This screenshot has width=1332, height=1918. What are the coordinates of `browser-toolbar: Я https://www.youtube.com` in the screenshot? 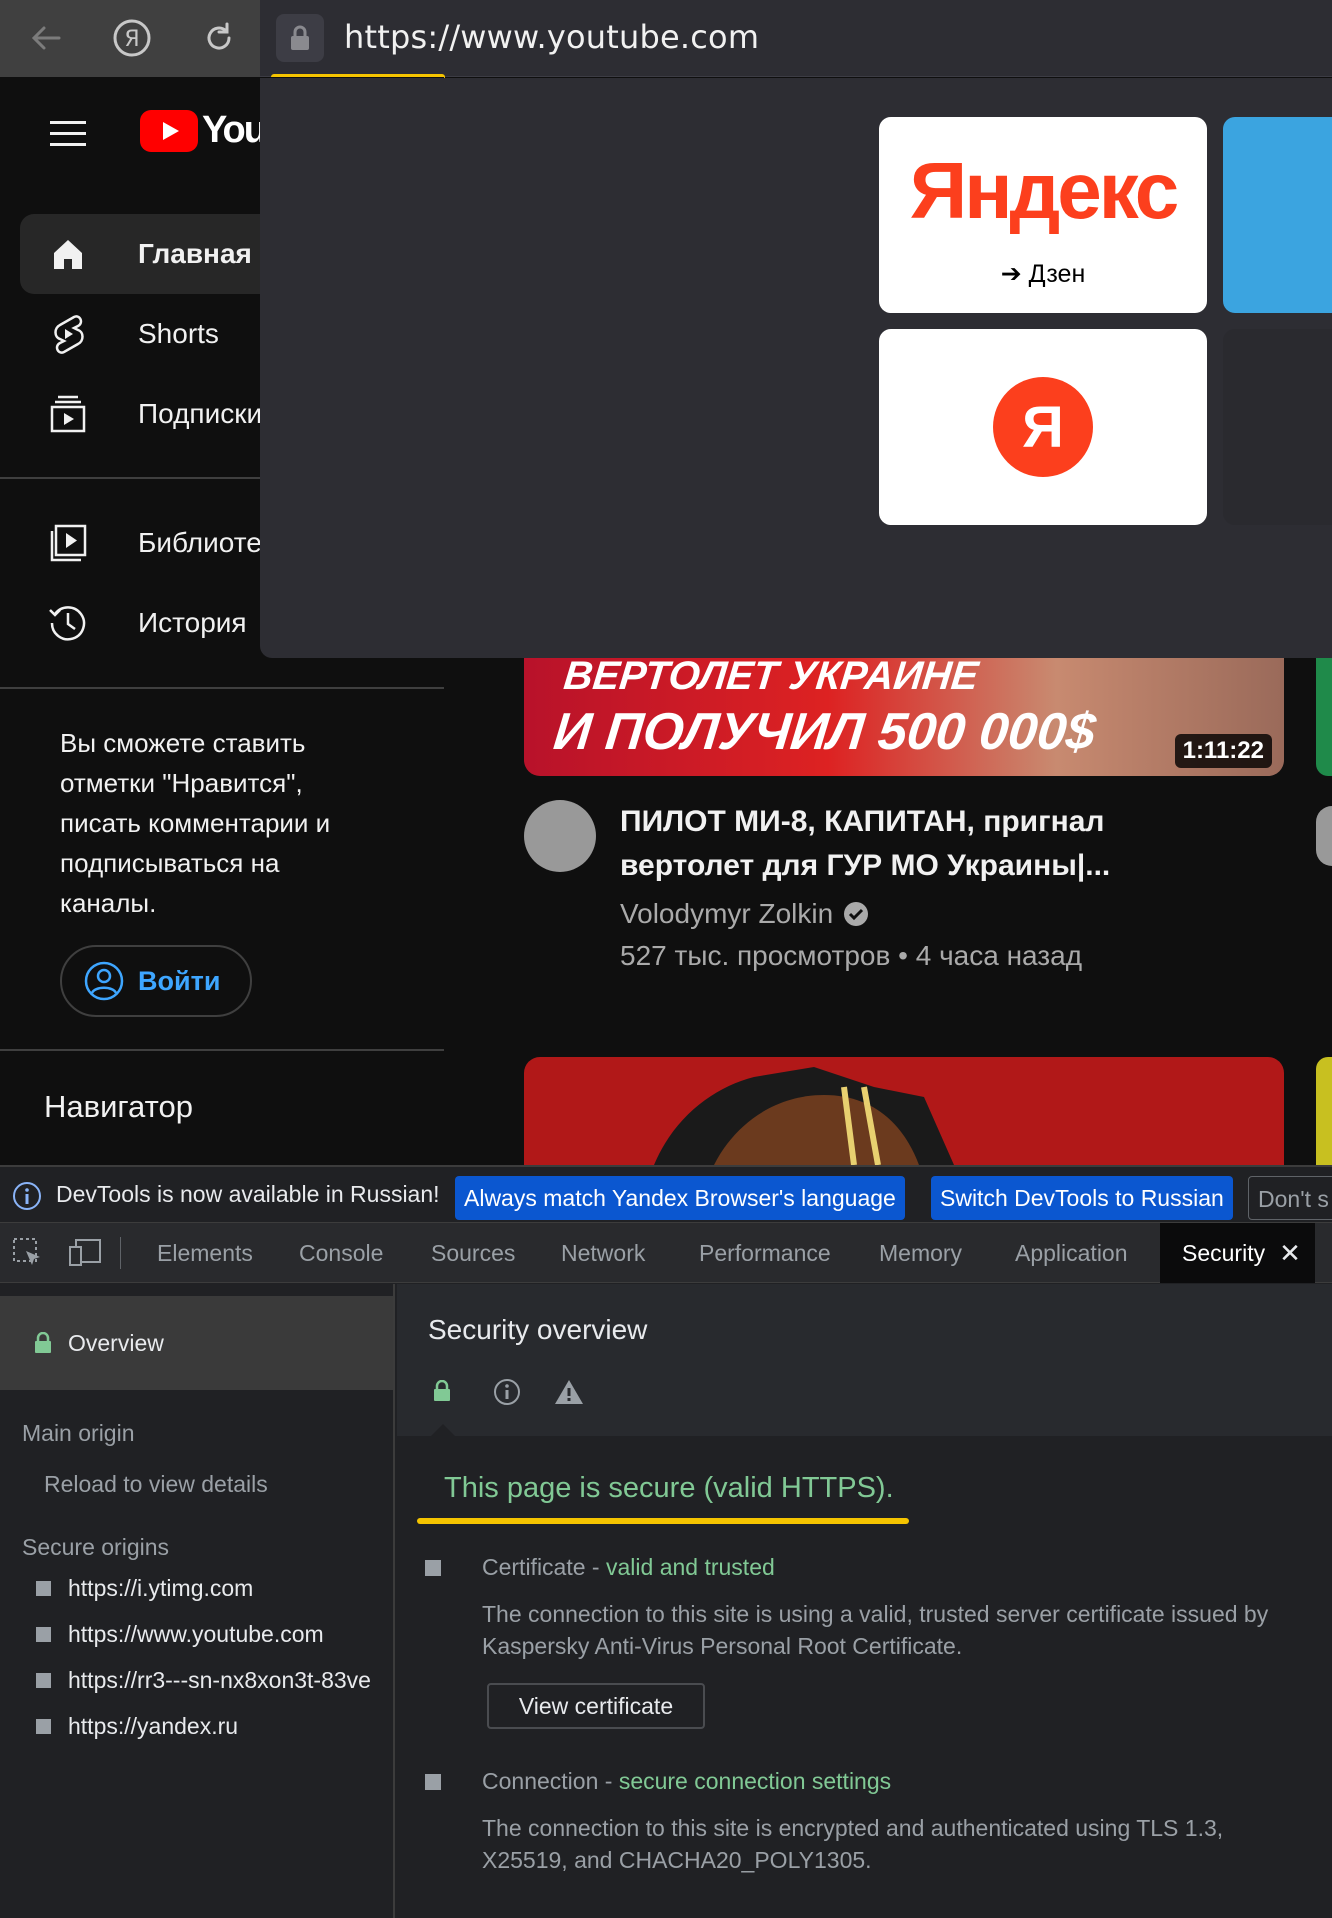 It's located at (666, 40).